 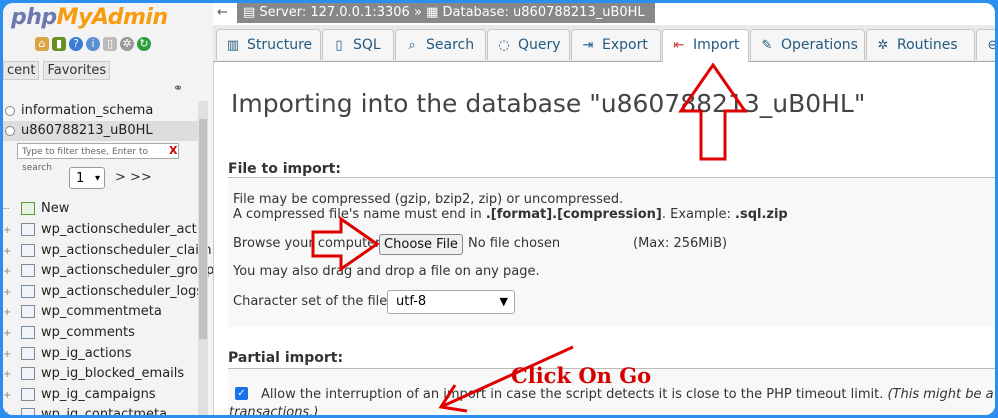 What do you see at coordinates (345, 244) in the screenshot?
I see `right-arrow-annotation` at bounding box center [345, 244].